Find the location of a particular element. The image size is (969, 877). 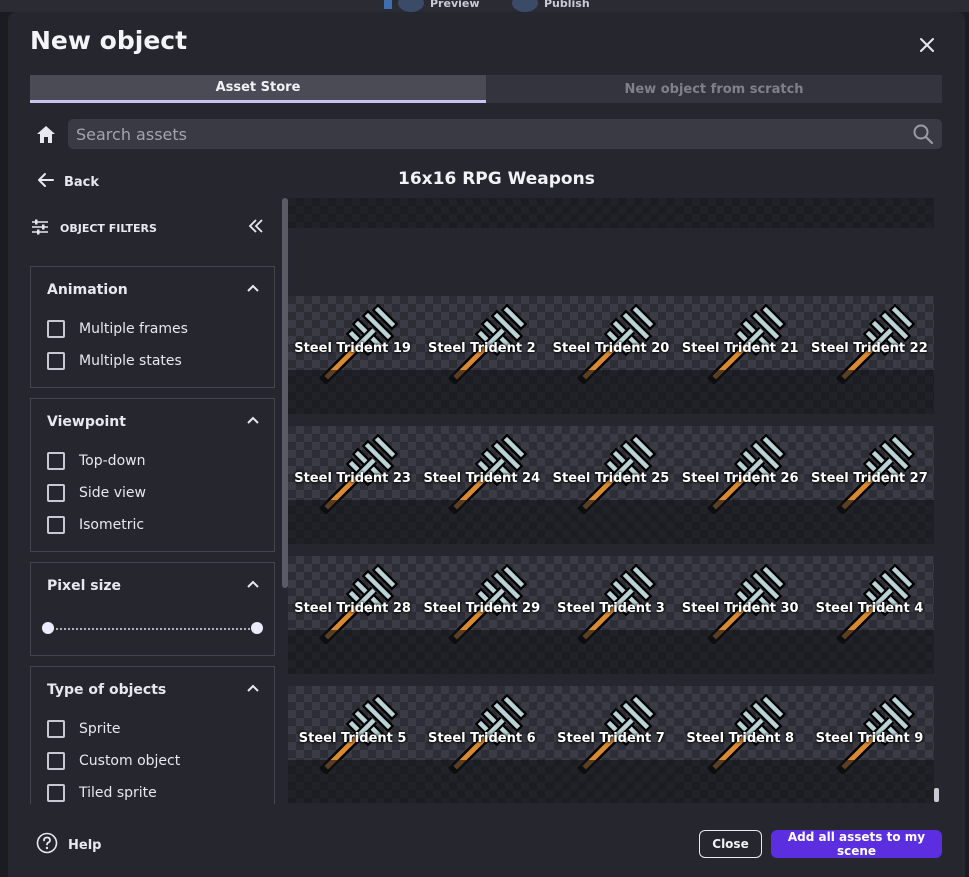

asset-card: Steel Trident 16 is located at coordinates (611, 213).